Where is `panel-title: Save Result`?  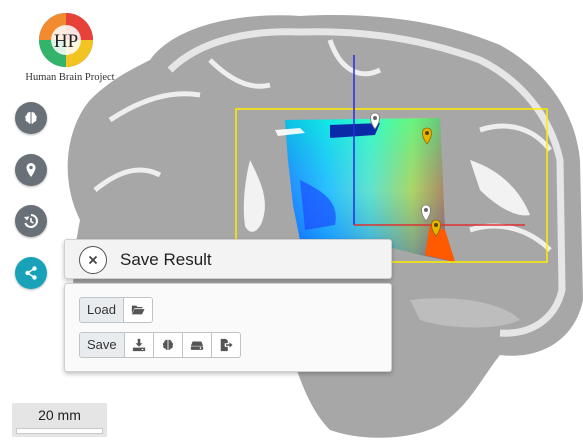 panel-title: Save Result is located at coordinates (166, 259).